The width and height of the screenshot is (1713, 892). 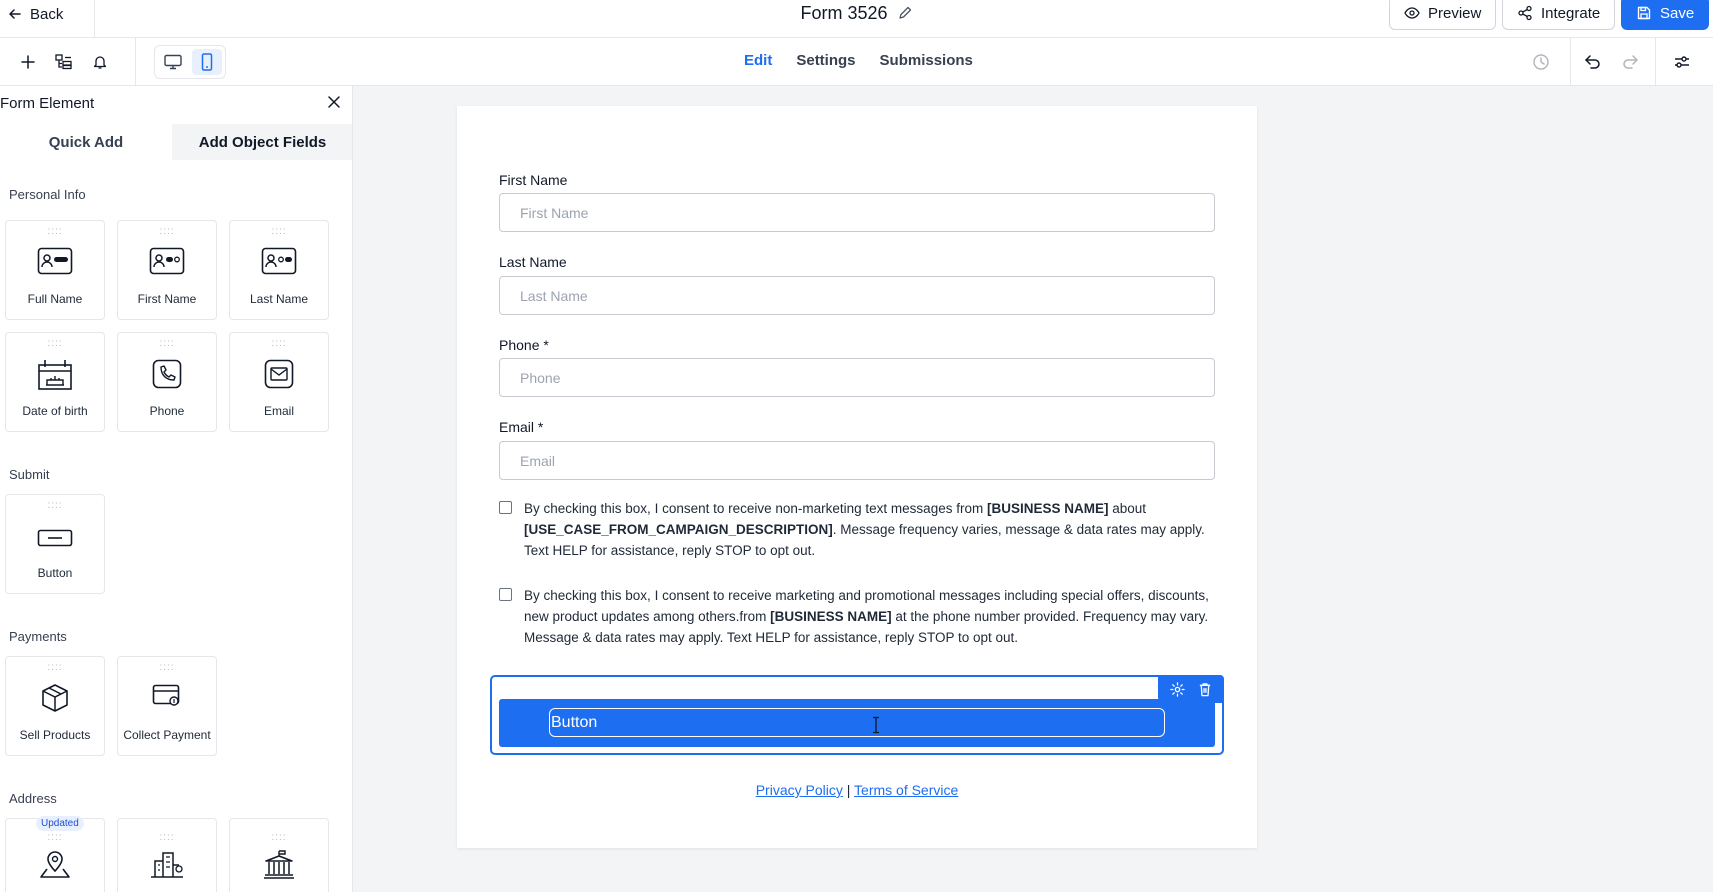 I want to click on panel-title: Form Element, so click(x=47, y=103).